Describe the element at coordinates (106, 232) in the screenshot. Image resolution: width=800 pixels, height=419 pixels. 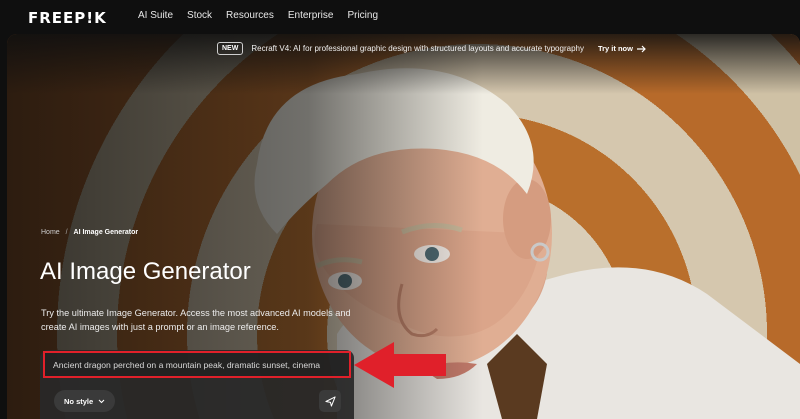
I see `breadcrumb-current: AI Image Generator` at that location.